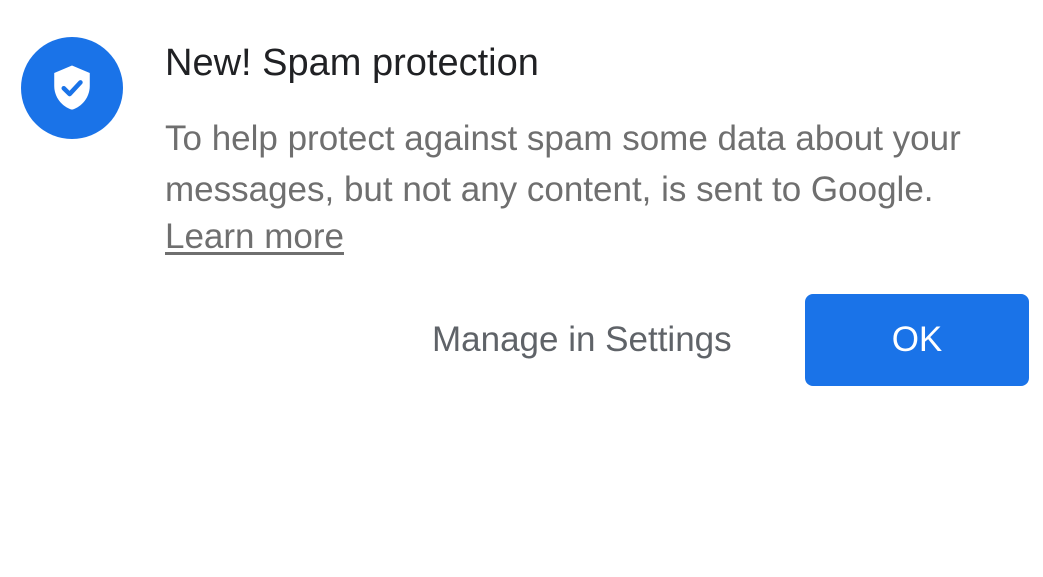 This screenshot has width=1043, height=577. Describe the element at coordinates (917, 340) in the screenshot. I see `ok-button: OK` at that location.